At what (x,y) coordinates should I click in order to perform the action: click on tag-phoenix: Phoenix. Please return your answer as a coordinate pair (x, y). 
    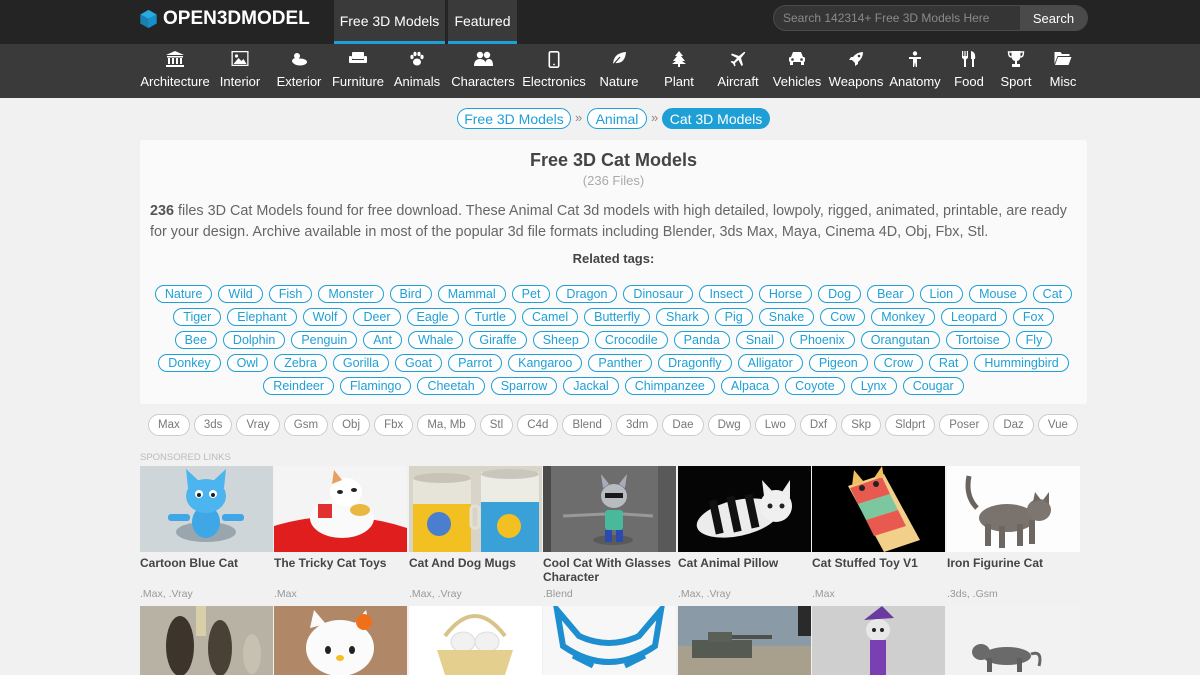
    Looking at the image, I should click on (822, 340).